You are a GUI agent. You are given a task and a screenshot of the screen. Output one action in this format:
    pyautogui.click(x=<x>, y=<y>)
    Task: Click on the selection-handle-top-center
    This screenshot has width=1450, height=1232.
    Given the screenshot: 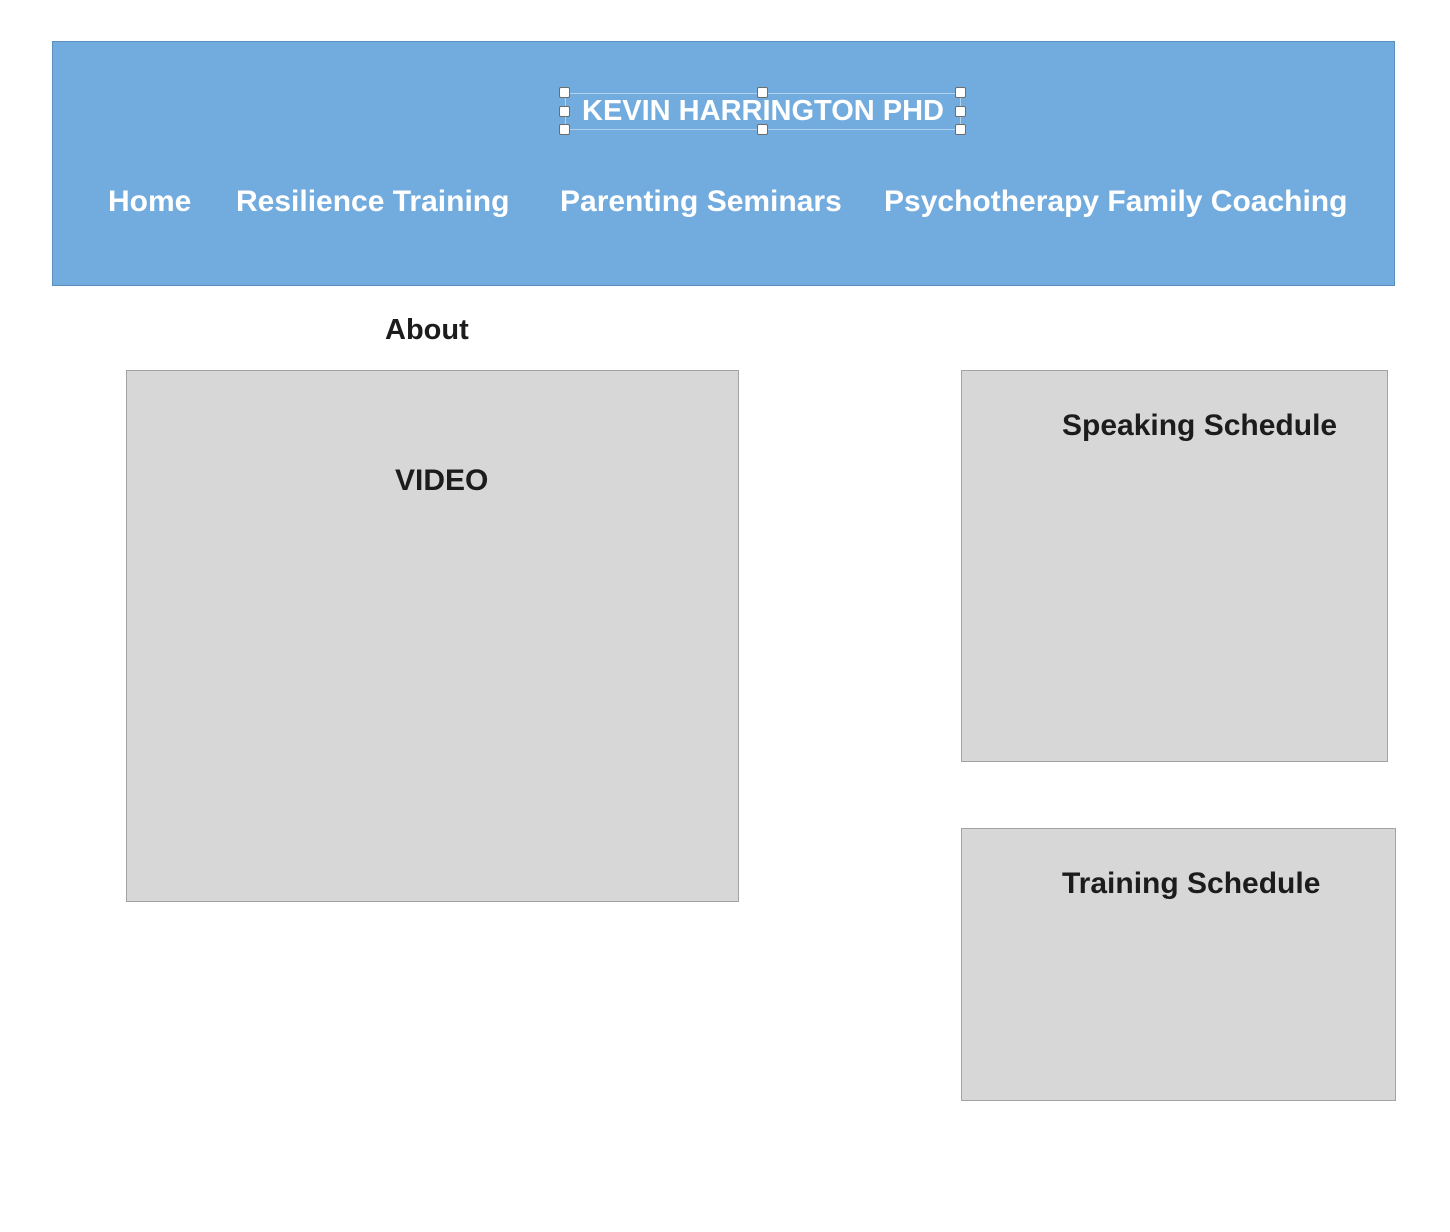 What is the action you would take?
    pyautogui.click(x=762, y=92)
    